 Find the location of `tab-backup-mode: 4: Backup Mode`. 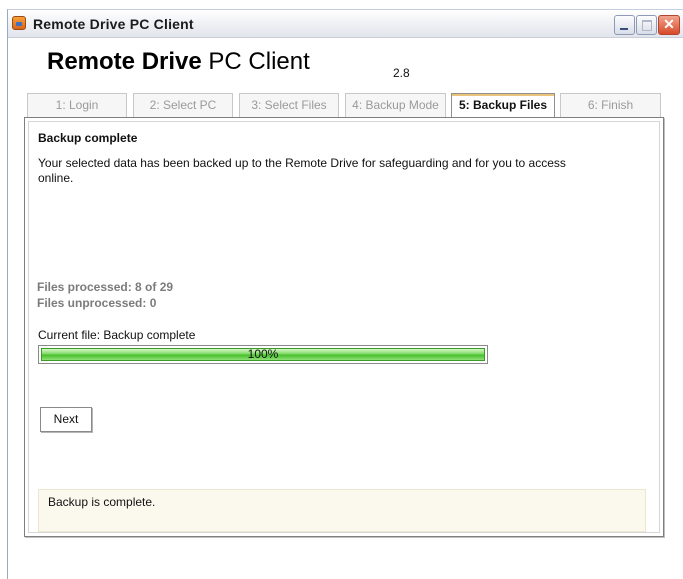

tab-backup-mode: 4: Backup Mode is located at coordinates (395, 105).